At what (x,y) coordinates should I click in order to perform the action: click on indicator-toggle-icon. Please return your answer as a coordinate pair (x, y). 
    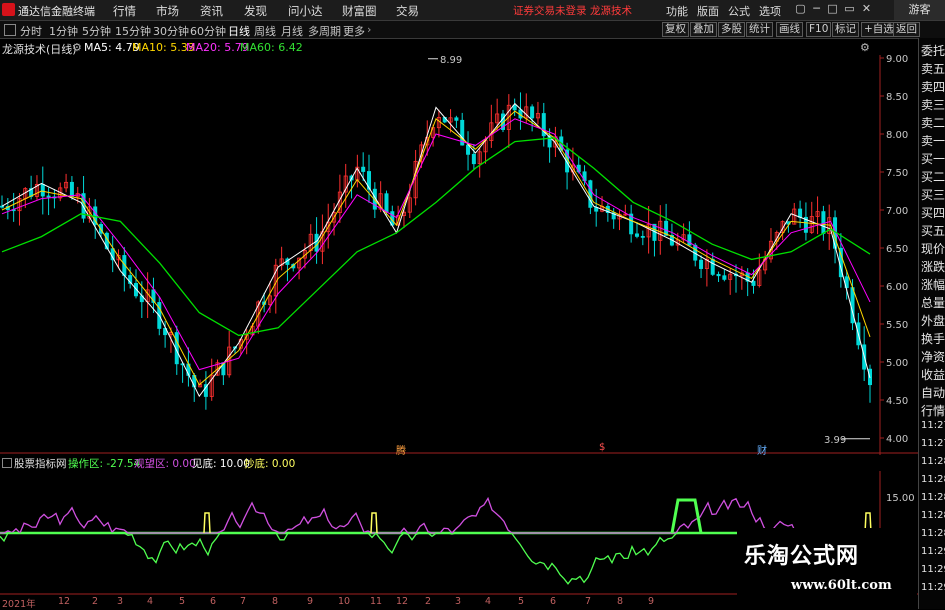
    Looking at the image, I should click on (7, 463).